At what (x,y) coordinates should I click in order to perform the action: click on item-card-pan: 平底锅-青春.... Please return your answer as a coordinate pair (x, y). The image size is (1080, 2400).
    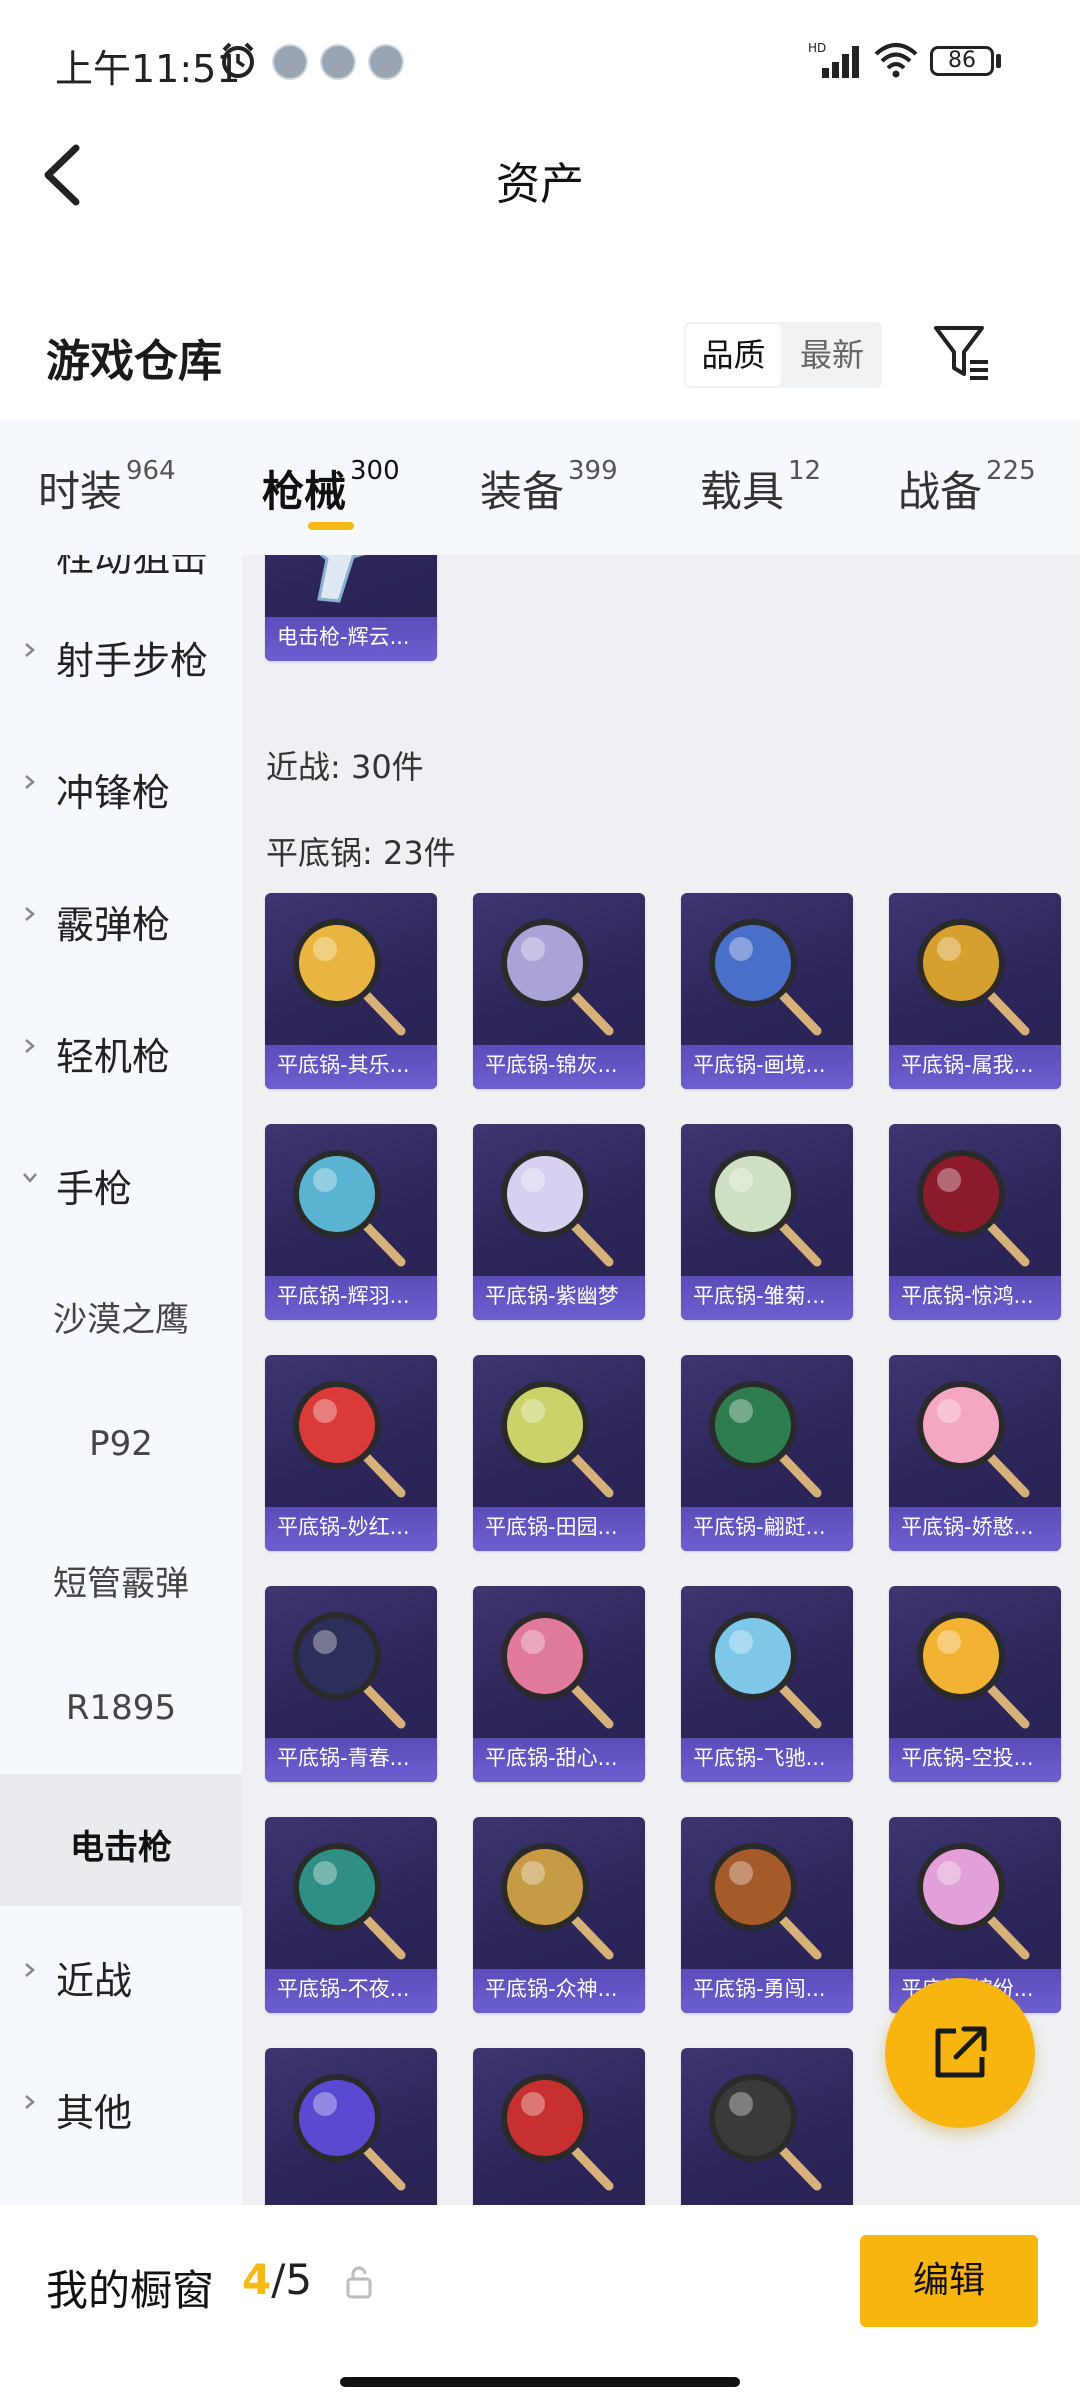
    Looking at the image, I should click on (351, 1684).